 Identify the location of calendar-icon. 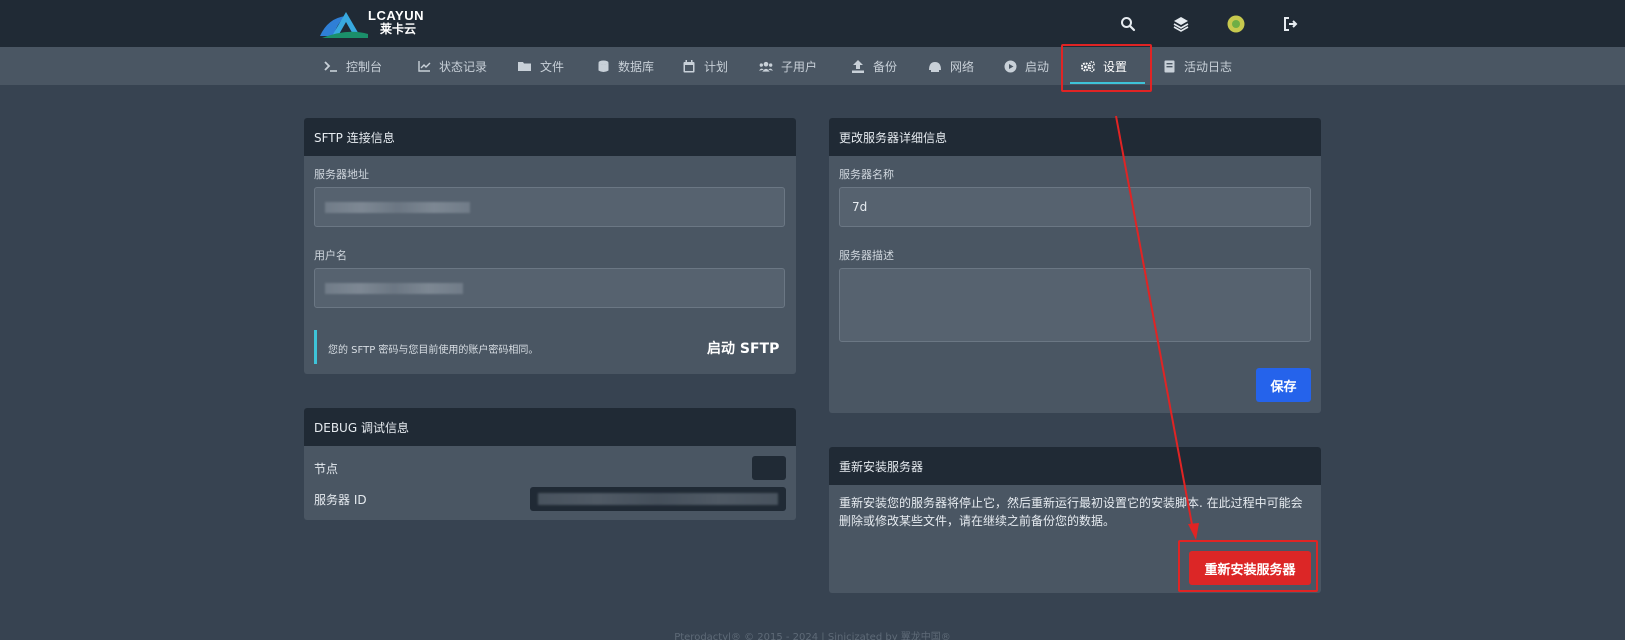
(689, 66).